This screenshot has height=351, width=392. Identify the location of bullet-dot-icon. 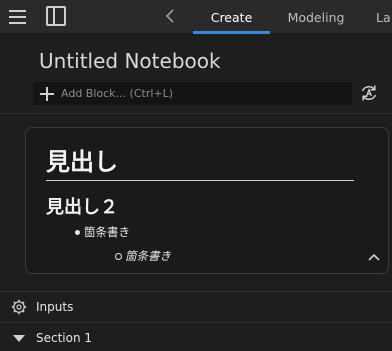
(77, 232).